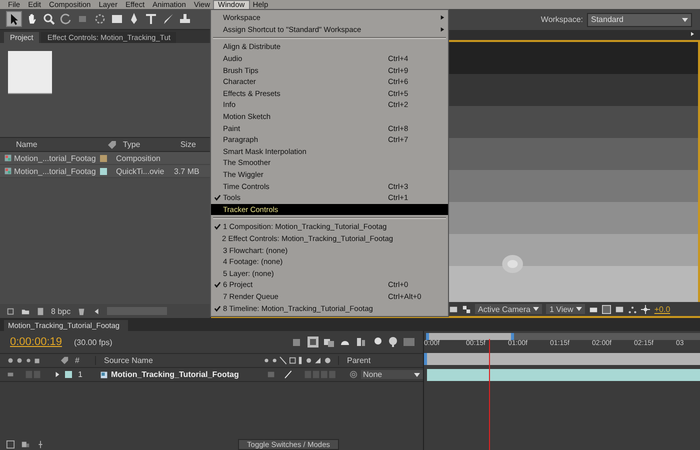 Image resolution: width=700 pixels, height=450 pixels. I want to click on column-header: Type, so click(148, 144).